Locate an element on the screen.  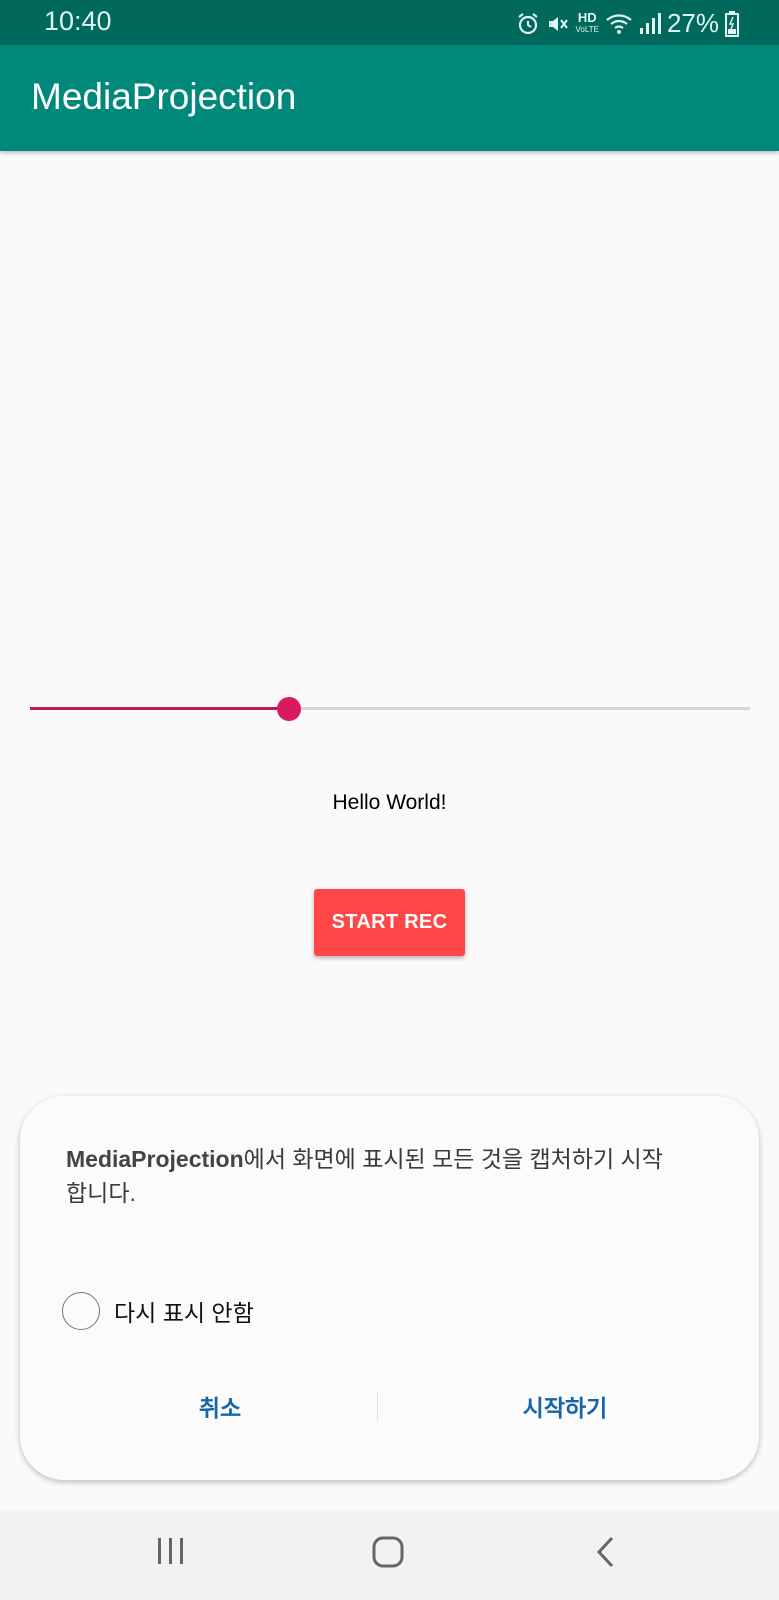
dont-show-again-checkbox is located at coordinates (81, 1311).